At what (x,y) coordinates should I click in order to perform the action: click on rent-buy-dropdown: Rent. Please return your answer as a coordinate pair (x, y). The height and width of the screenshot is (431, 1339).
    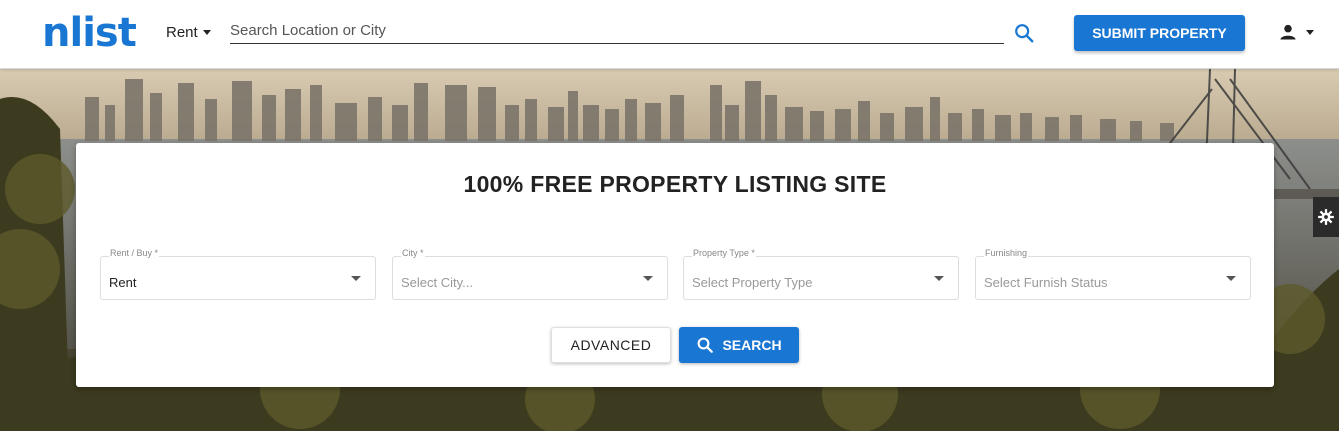
    Looking at the image, I should click on (188, 32).